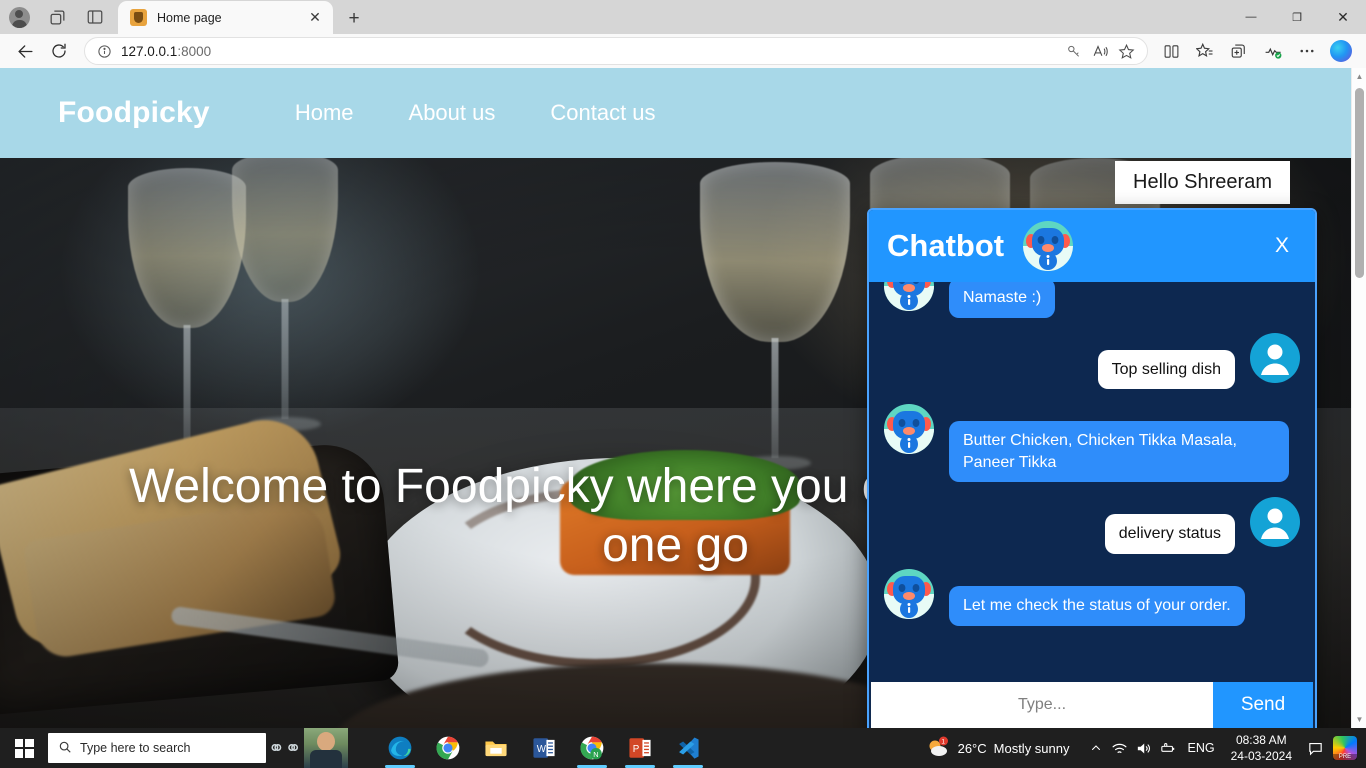 This screenshot has width=1366, height=768. What do you see at coordinates (25, 51) in the screenshot?
I see `back-arrow-icon` at bounding box center [25, 51].